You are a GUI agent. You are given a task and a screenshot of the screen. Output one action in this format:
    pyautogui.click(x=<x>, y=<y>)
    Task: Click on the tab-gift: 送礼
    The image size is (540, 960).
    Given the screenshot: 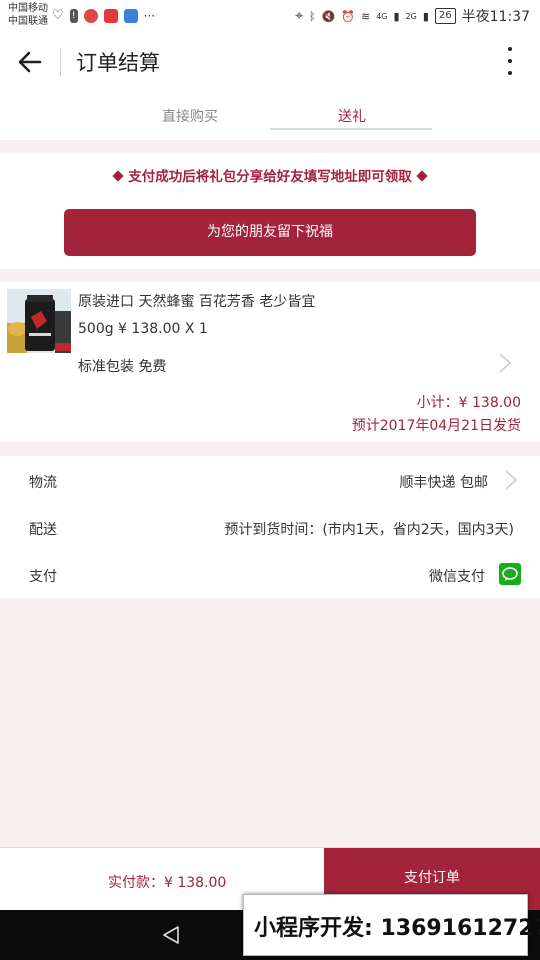 What is the action you would take?
    pyautogui.click(x=352, y=116)
    